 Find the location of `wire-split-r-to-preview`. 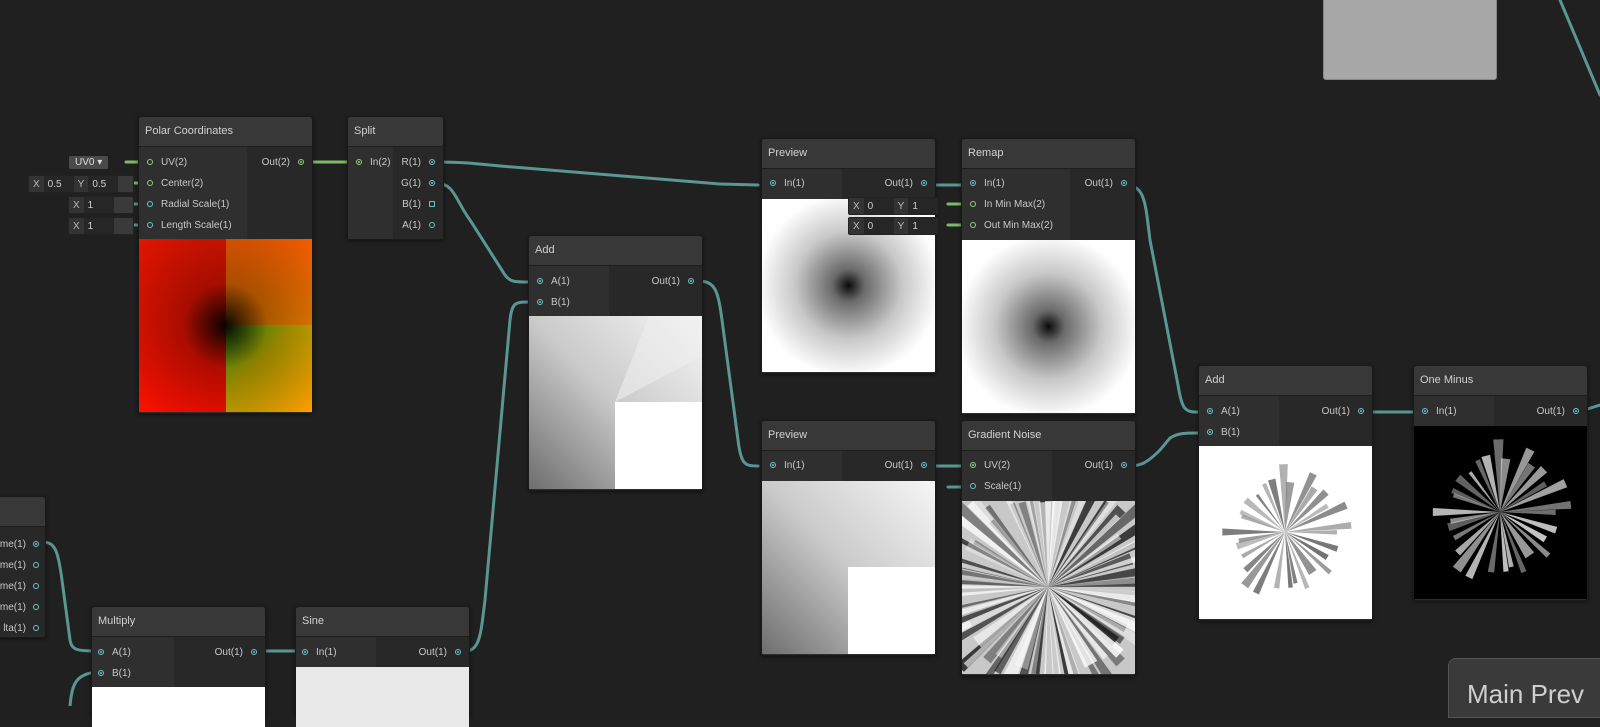

wire-split-r-to-preview is located at coordinates (596, 173).